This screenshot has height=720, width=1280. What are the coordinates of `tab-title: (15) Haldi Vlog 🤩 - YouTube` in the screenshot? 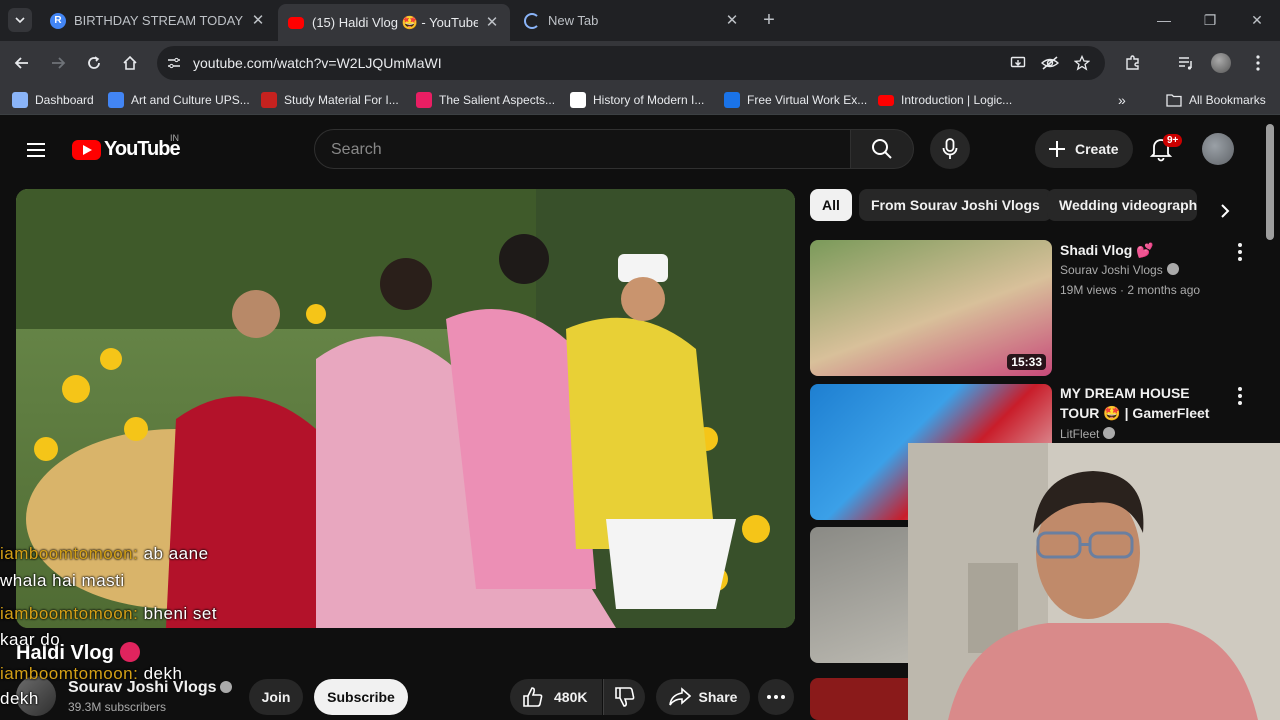 It's located at (395, 22).